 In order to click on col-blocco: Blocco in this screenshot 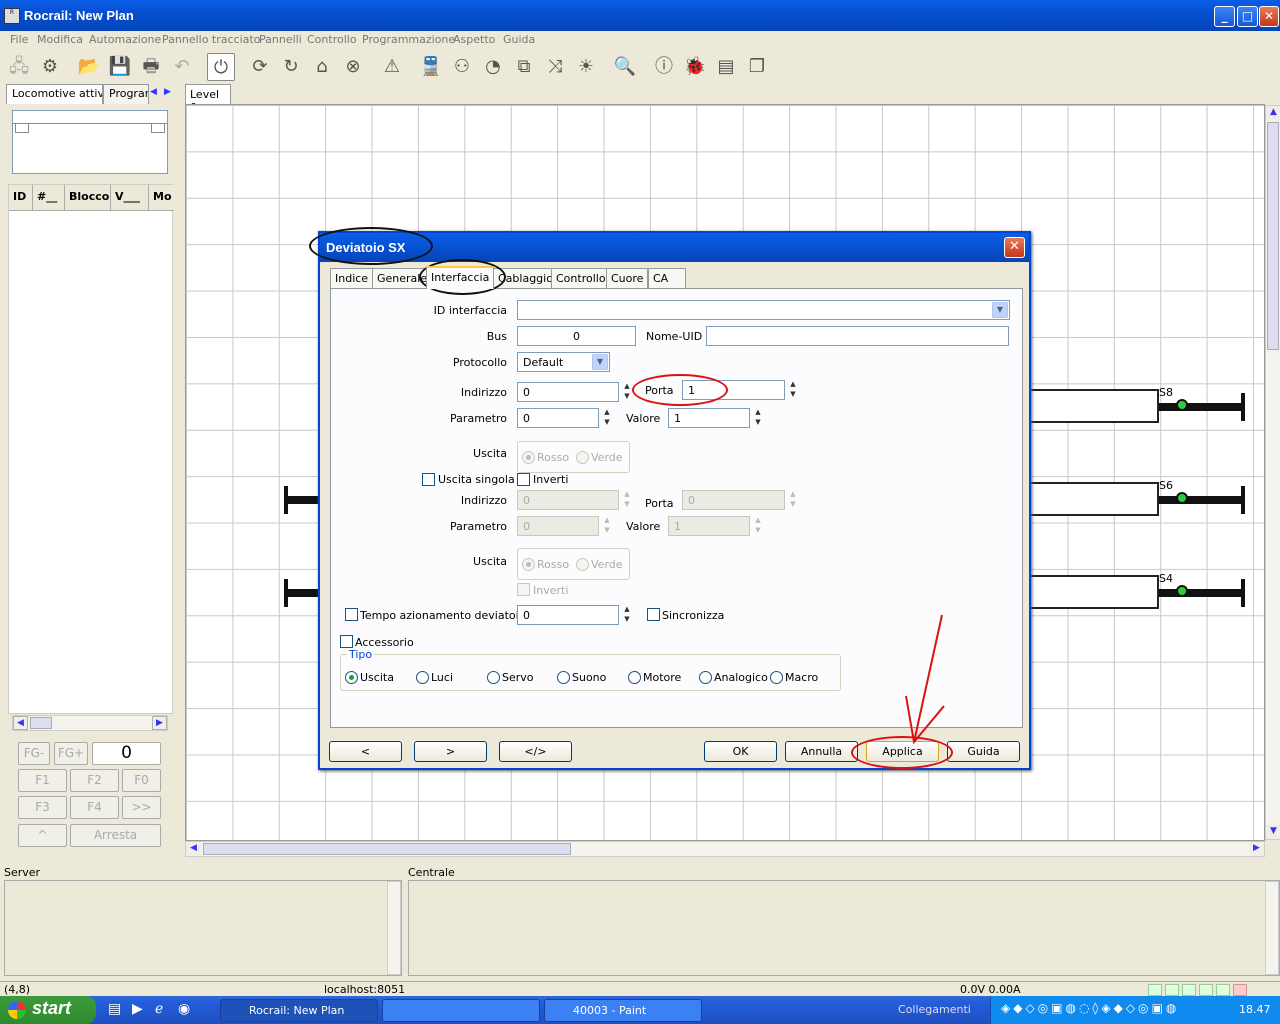, I will do `click(88, 197)`.